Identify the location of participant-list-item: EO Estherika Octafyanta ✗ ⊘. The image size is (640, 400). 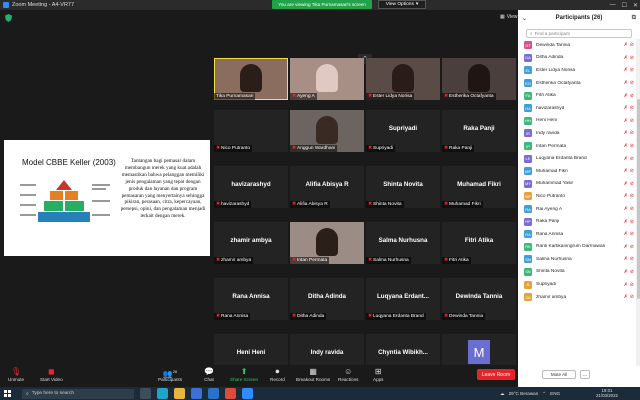
(577, 83).